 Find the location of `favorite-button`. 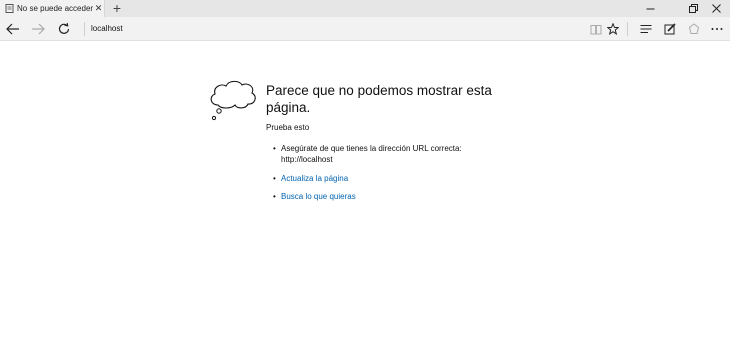

favorite-button is located at coordinates (613, 29).